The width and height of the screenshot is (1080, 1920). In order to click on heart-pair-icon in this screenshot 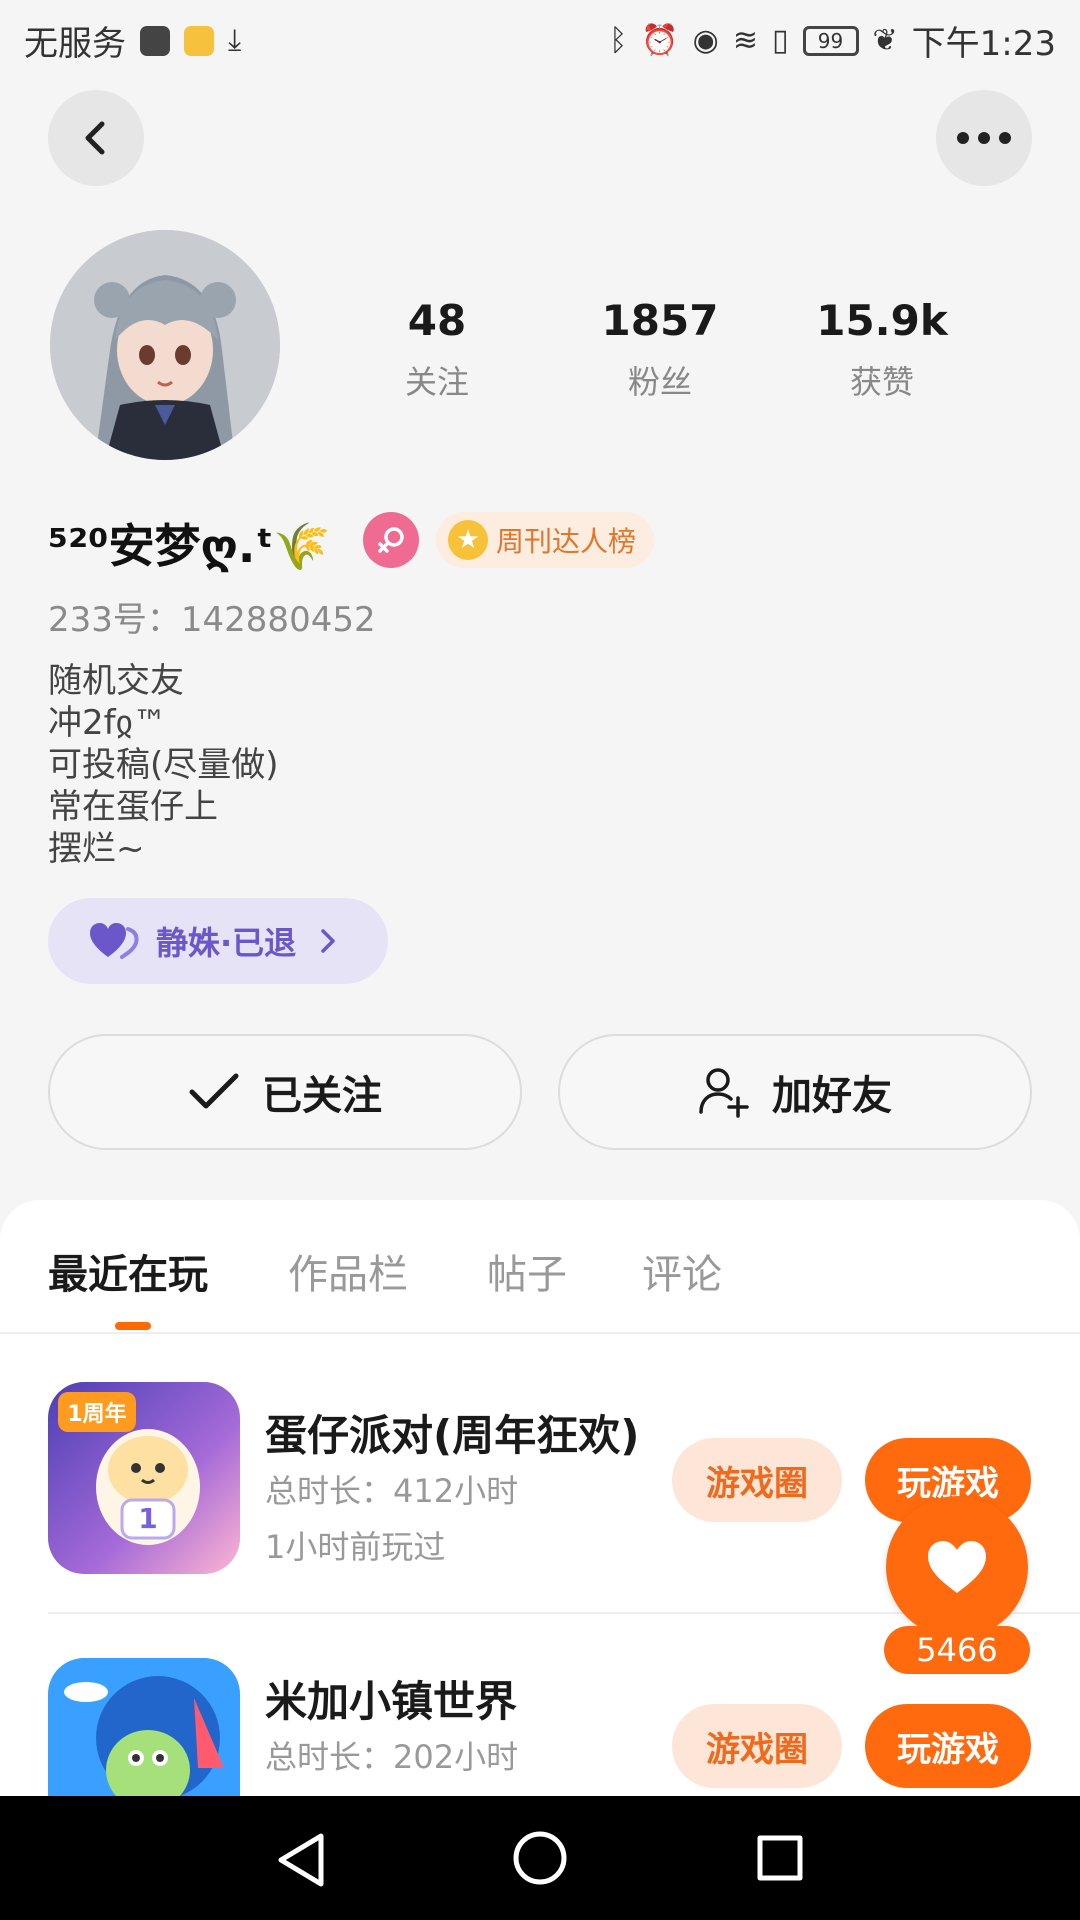, I will do `click(114, 941)`.